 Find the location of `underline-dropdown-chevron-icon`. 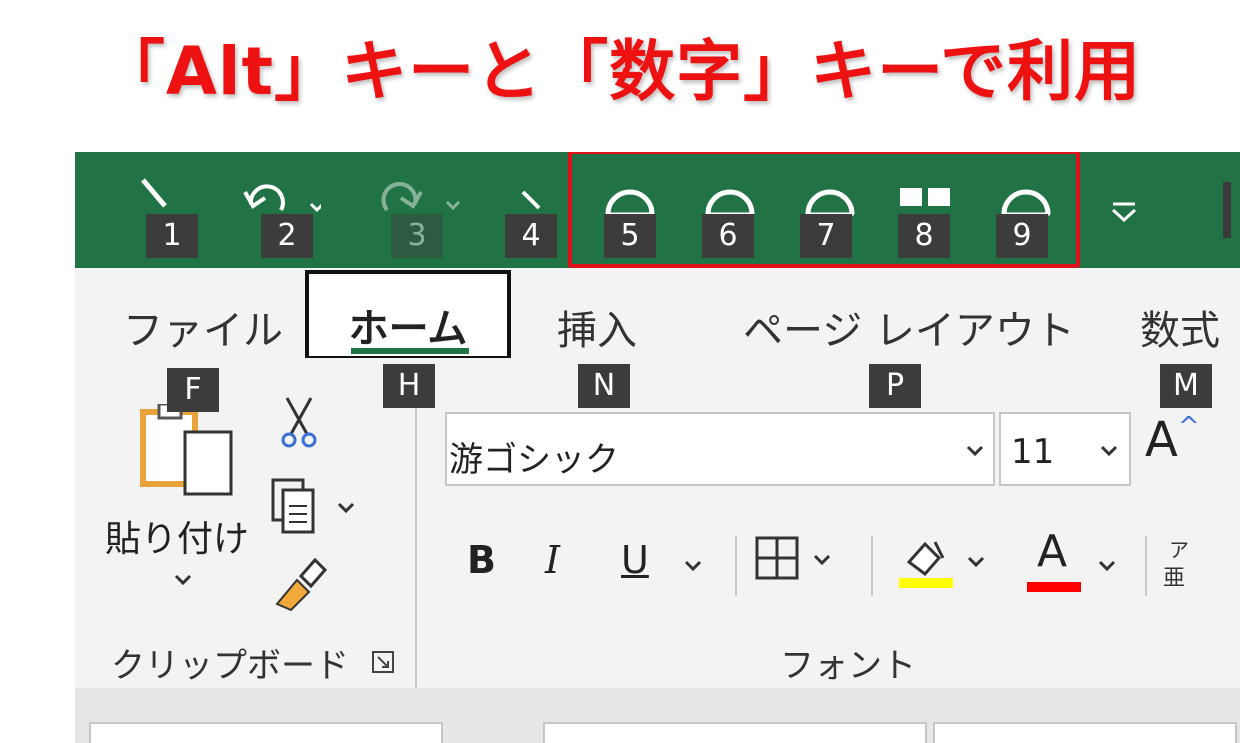

underline-dropdown-chevron-icon is located at coordinates (693, 567).